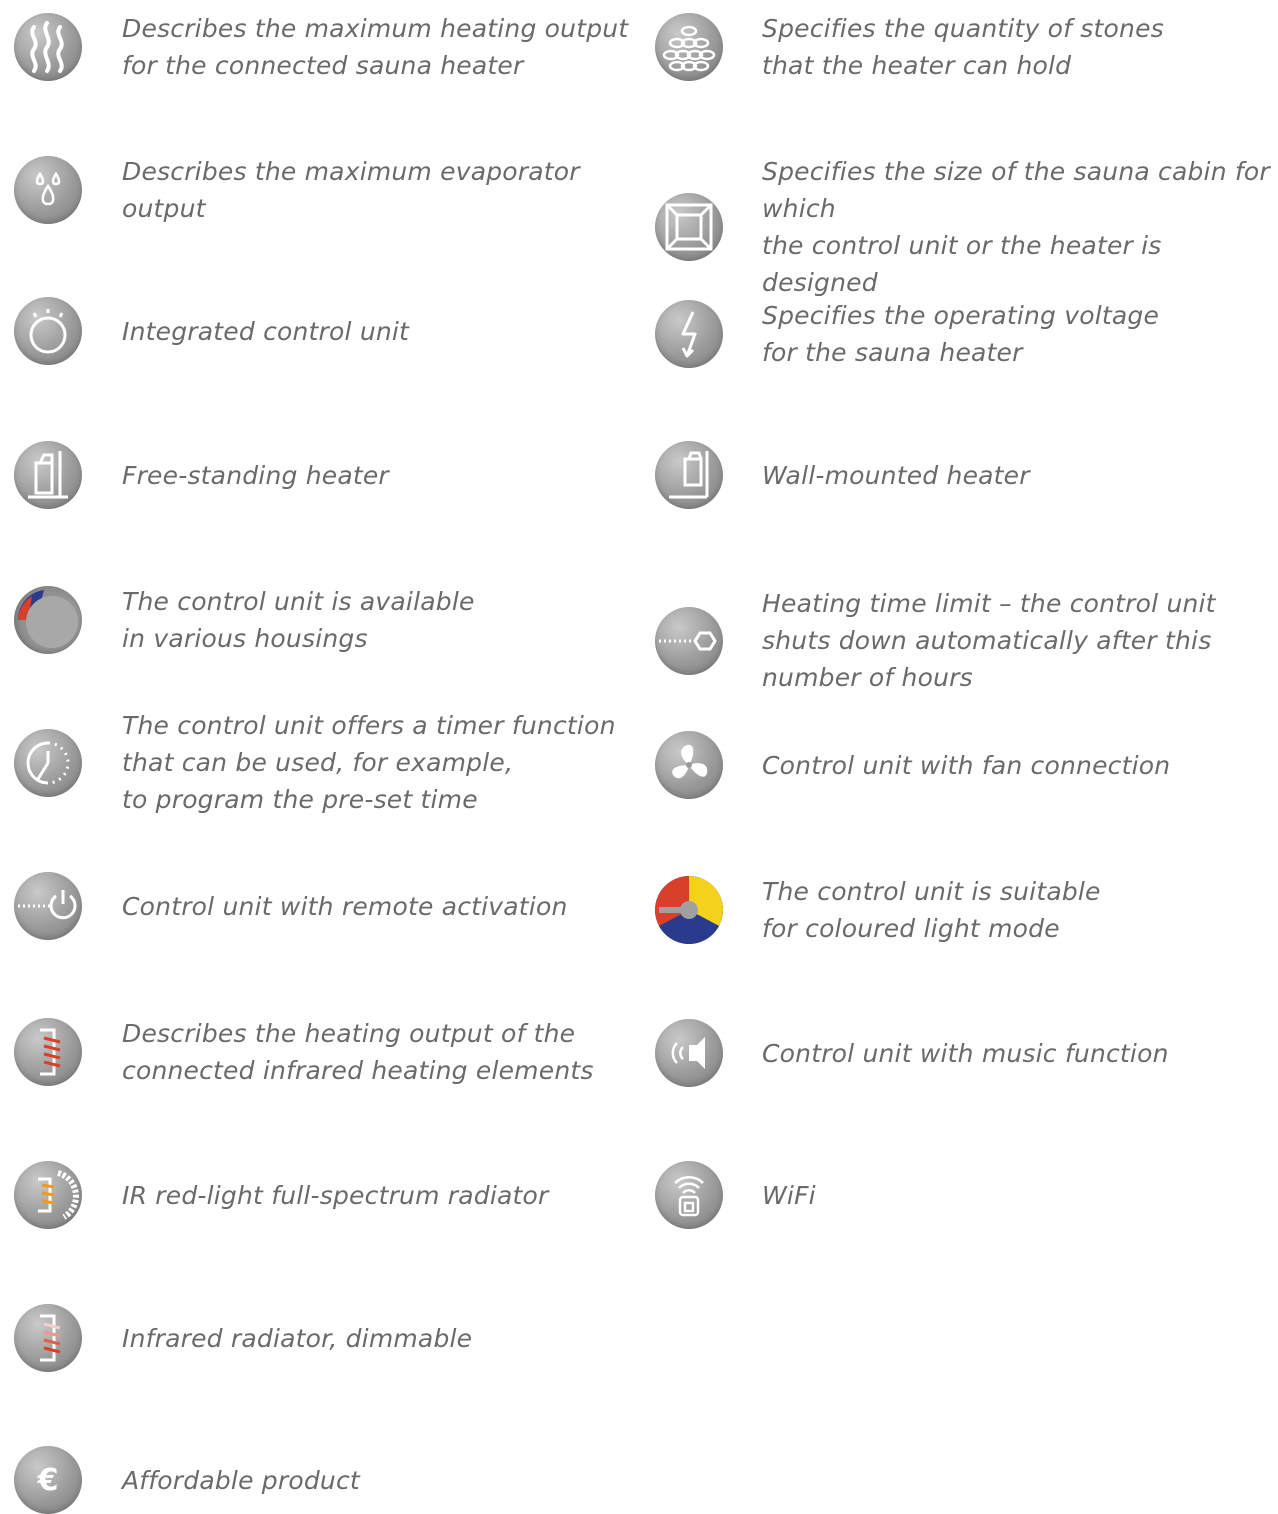 The image size is (1278, 1514). Describe the element at coordinates (689, 910) in the screenshot. I see `coloured-light-icon` at that location.